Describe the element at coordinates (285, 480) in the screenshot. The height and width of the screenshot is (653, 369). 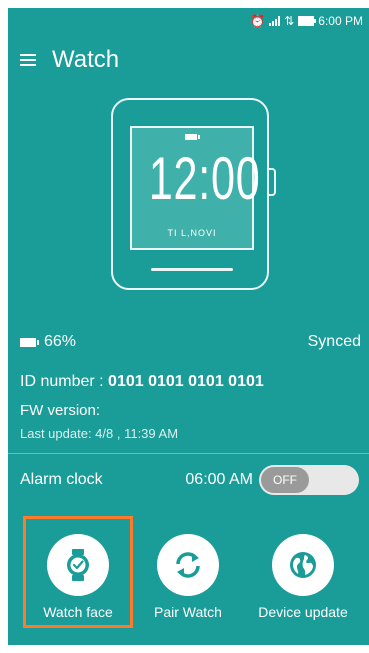
I see `toggle-off-label: OFF` at that location.